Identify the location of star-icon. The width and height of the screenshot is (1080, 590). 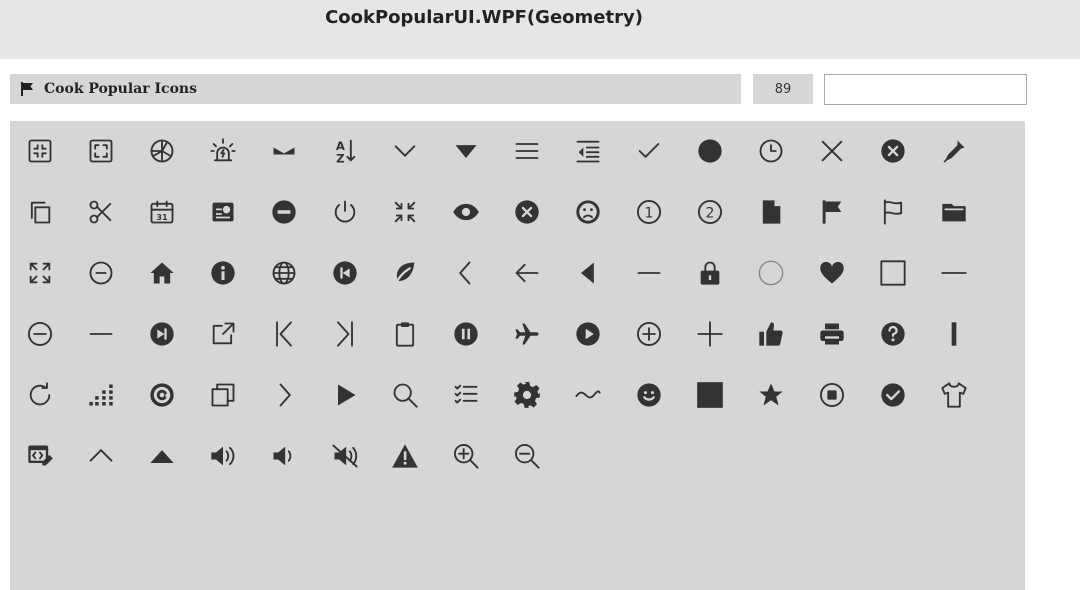
(771, 395).